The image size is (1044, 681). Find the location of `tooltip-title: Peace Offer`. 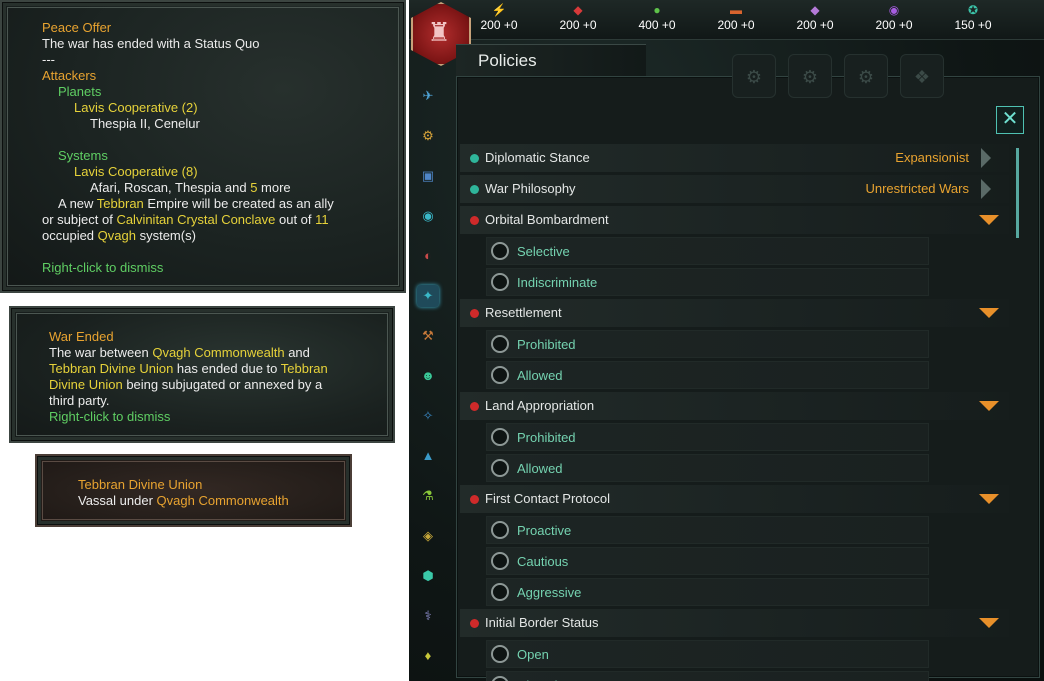

tooltip-title: Peace Offer is located at coordinates (77, 27).